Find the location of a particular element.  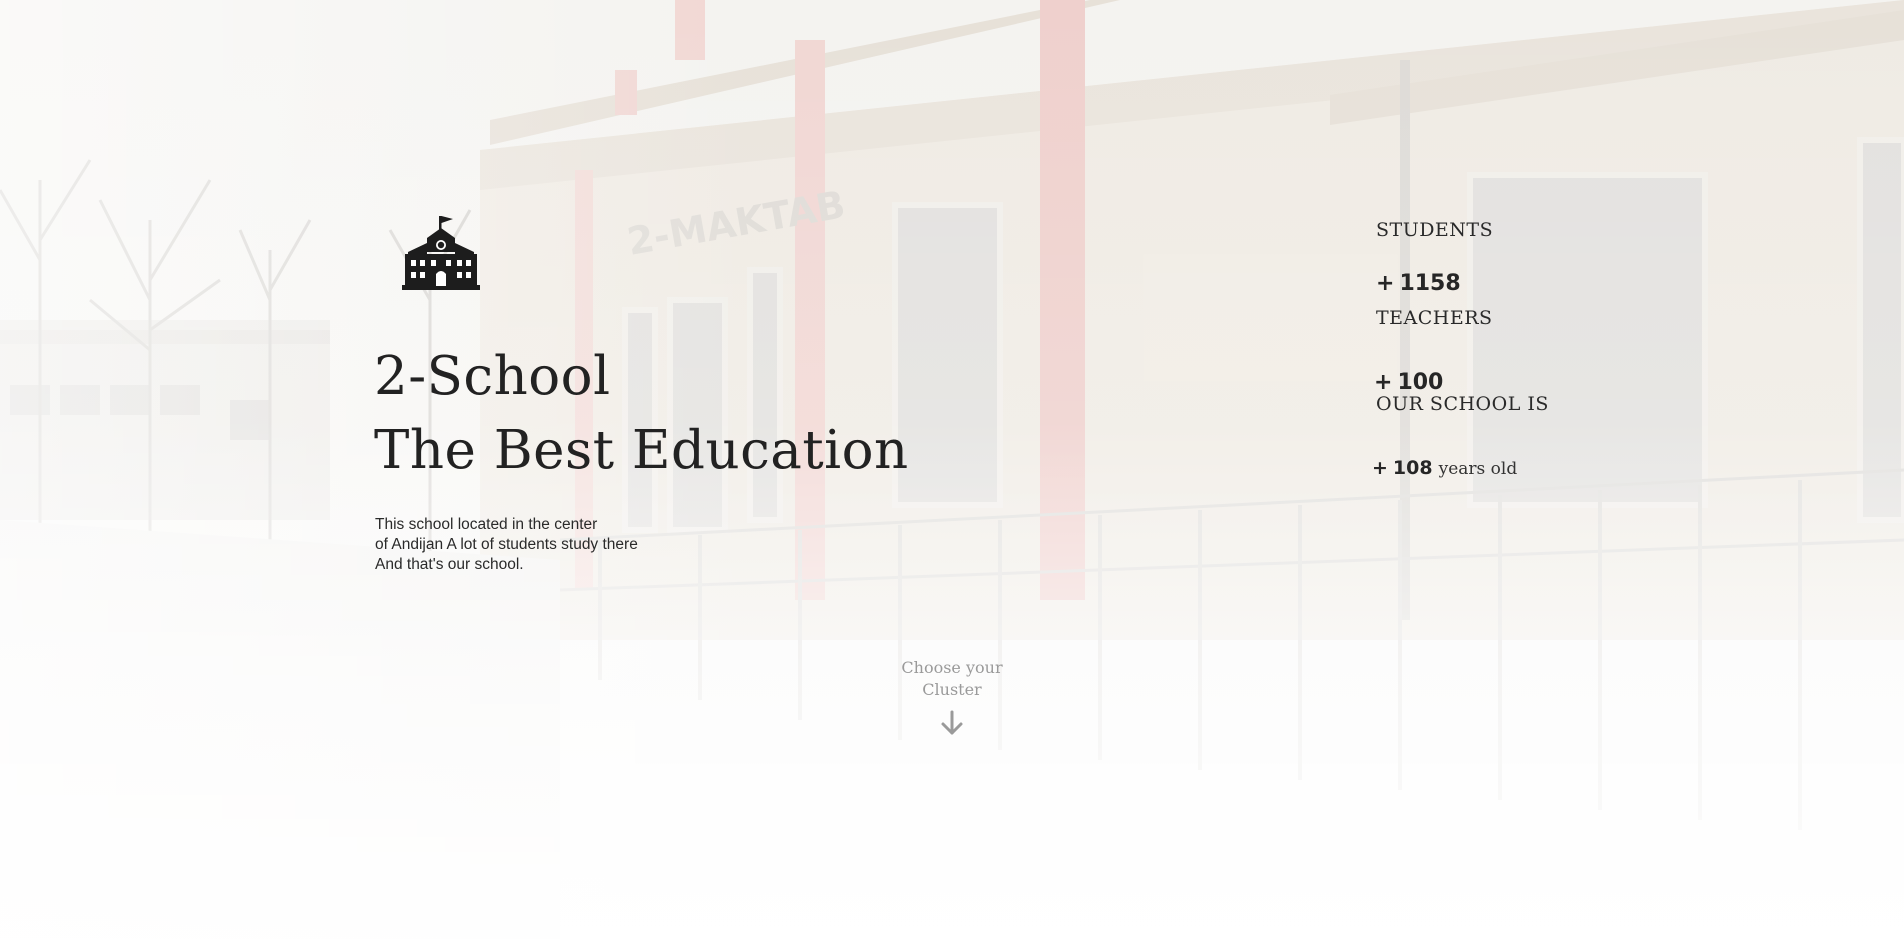

school-age-count: +108 years old is located at coordinates (1444, 468).